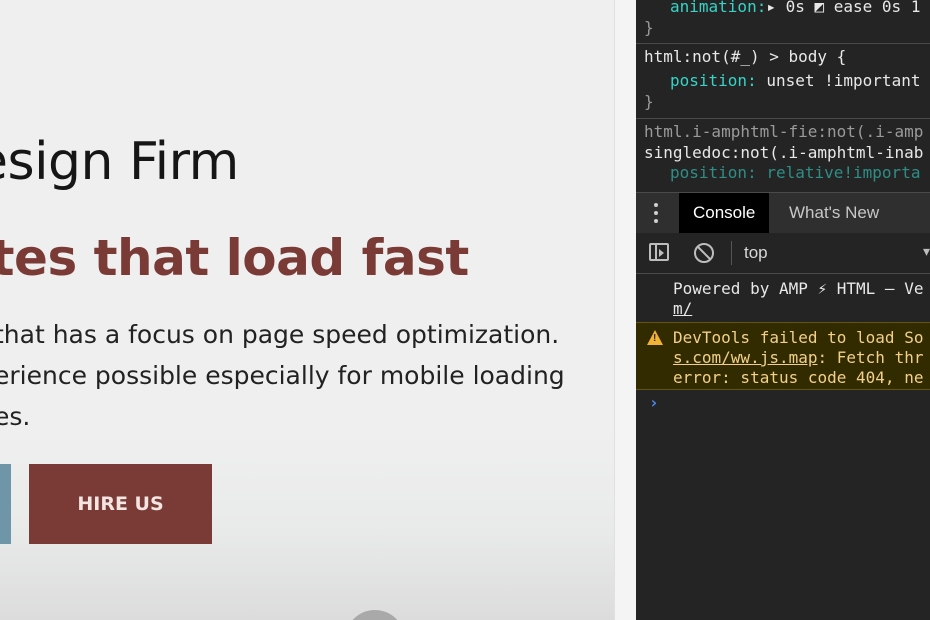 This screenshot has height=620, width=930. Describe the element at coordinates (926, 251) in the screenshot. I see `chevron-down-icon: ▾` at that location.